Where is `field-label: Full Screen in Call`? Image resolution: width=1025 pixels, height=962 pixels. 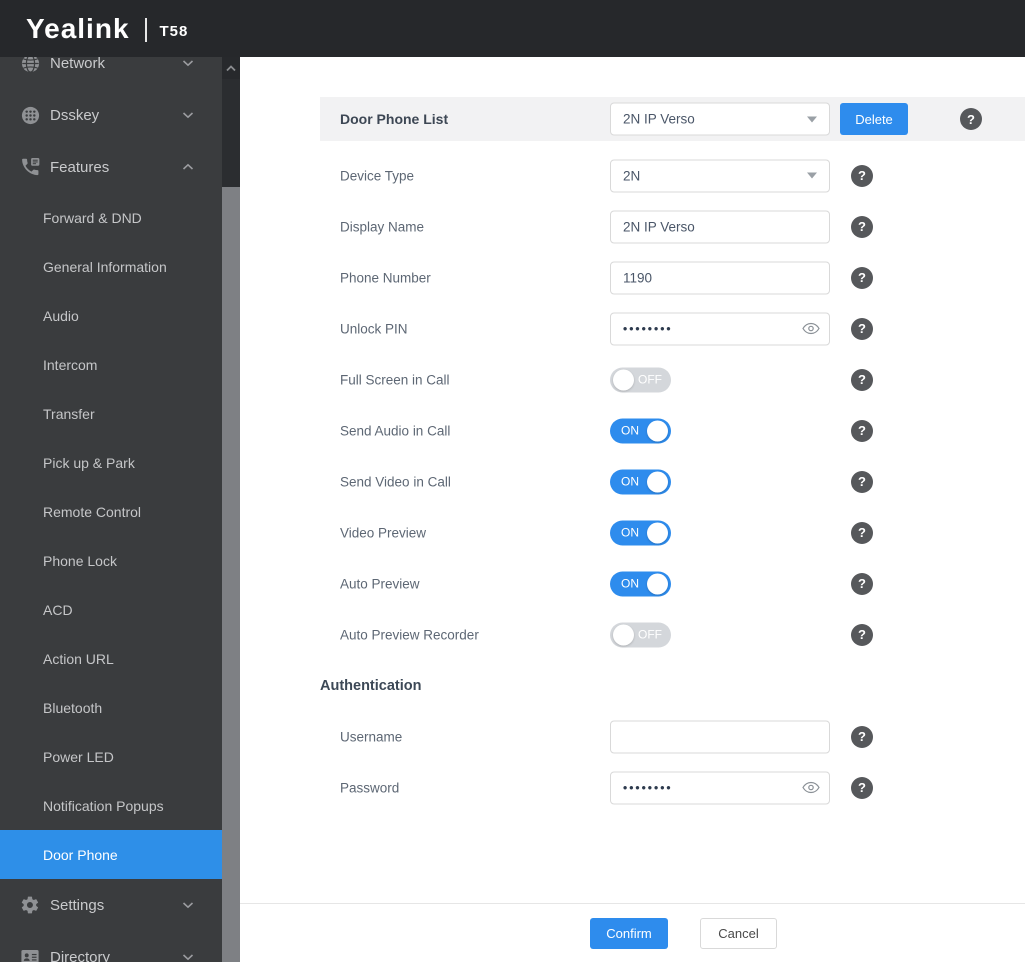
field-label: Full Screen in Call is located at coordinates (395, 379).